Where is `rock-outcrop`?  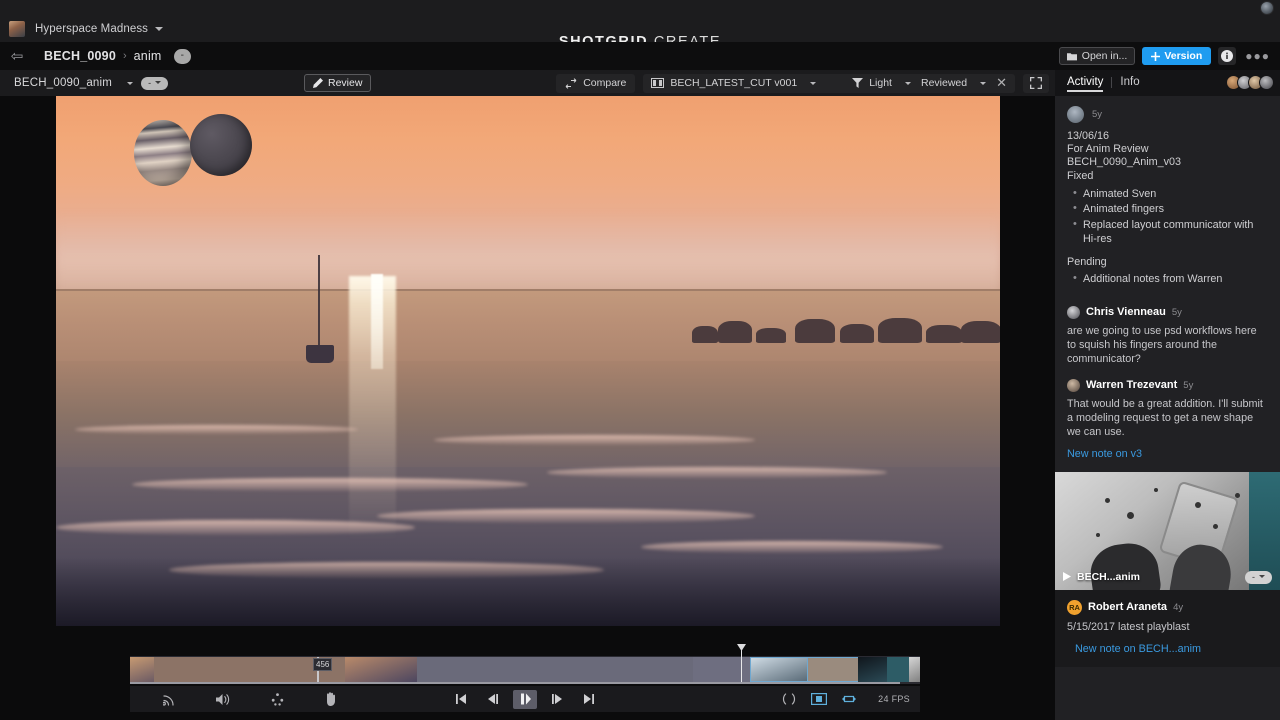 rock-outcrop is located at coordinates (839, 334).